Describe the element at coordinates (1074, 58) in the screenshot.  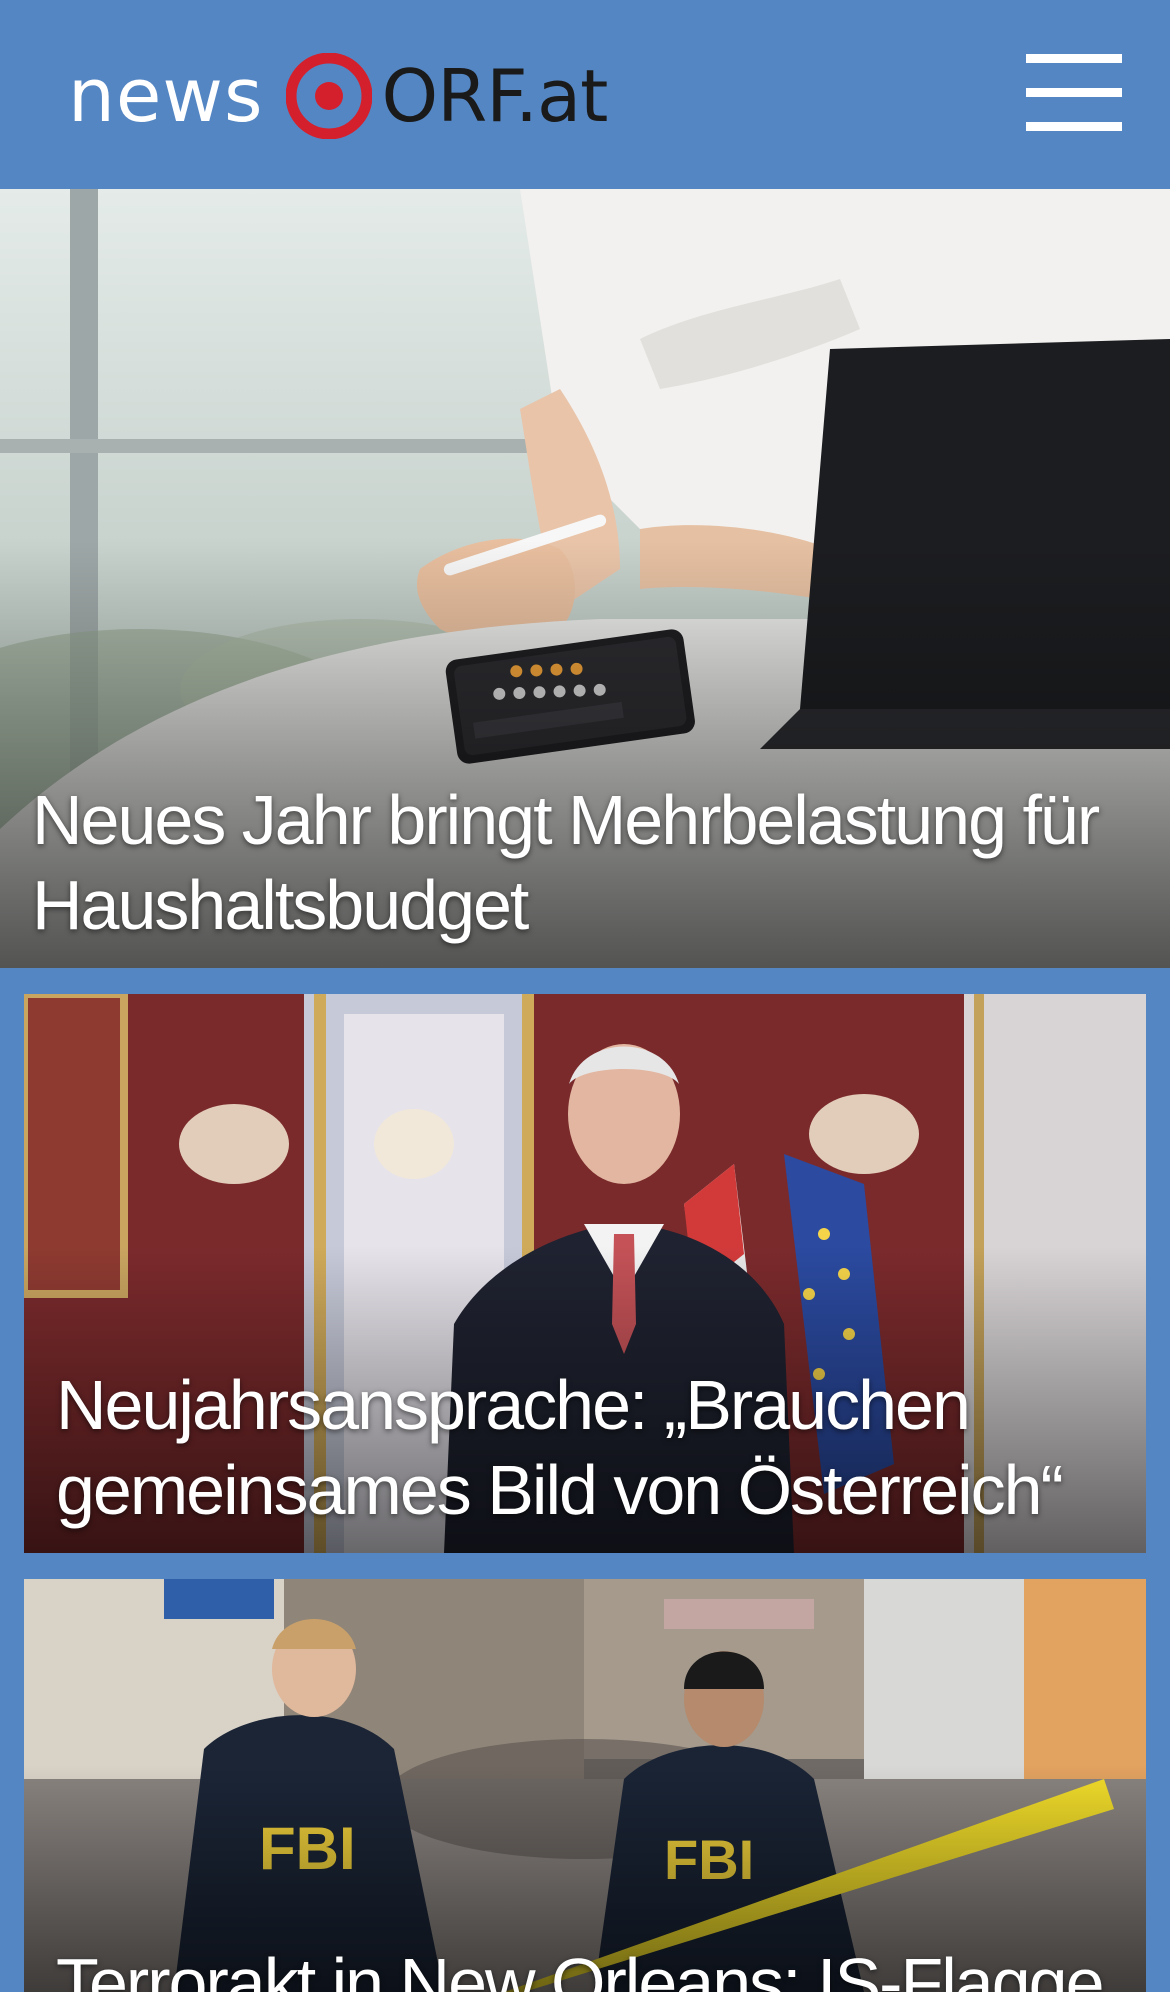
I see `menu-bar-top` at that location.